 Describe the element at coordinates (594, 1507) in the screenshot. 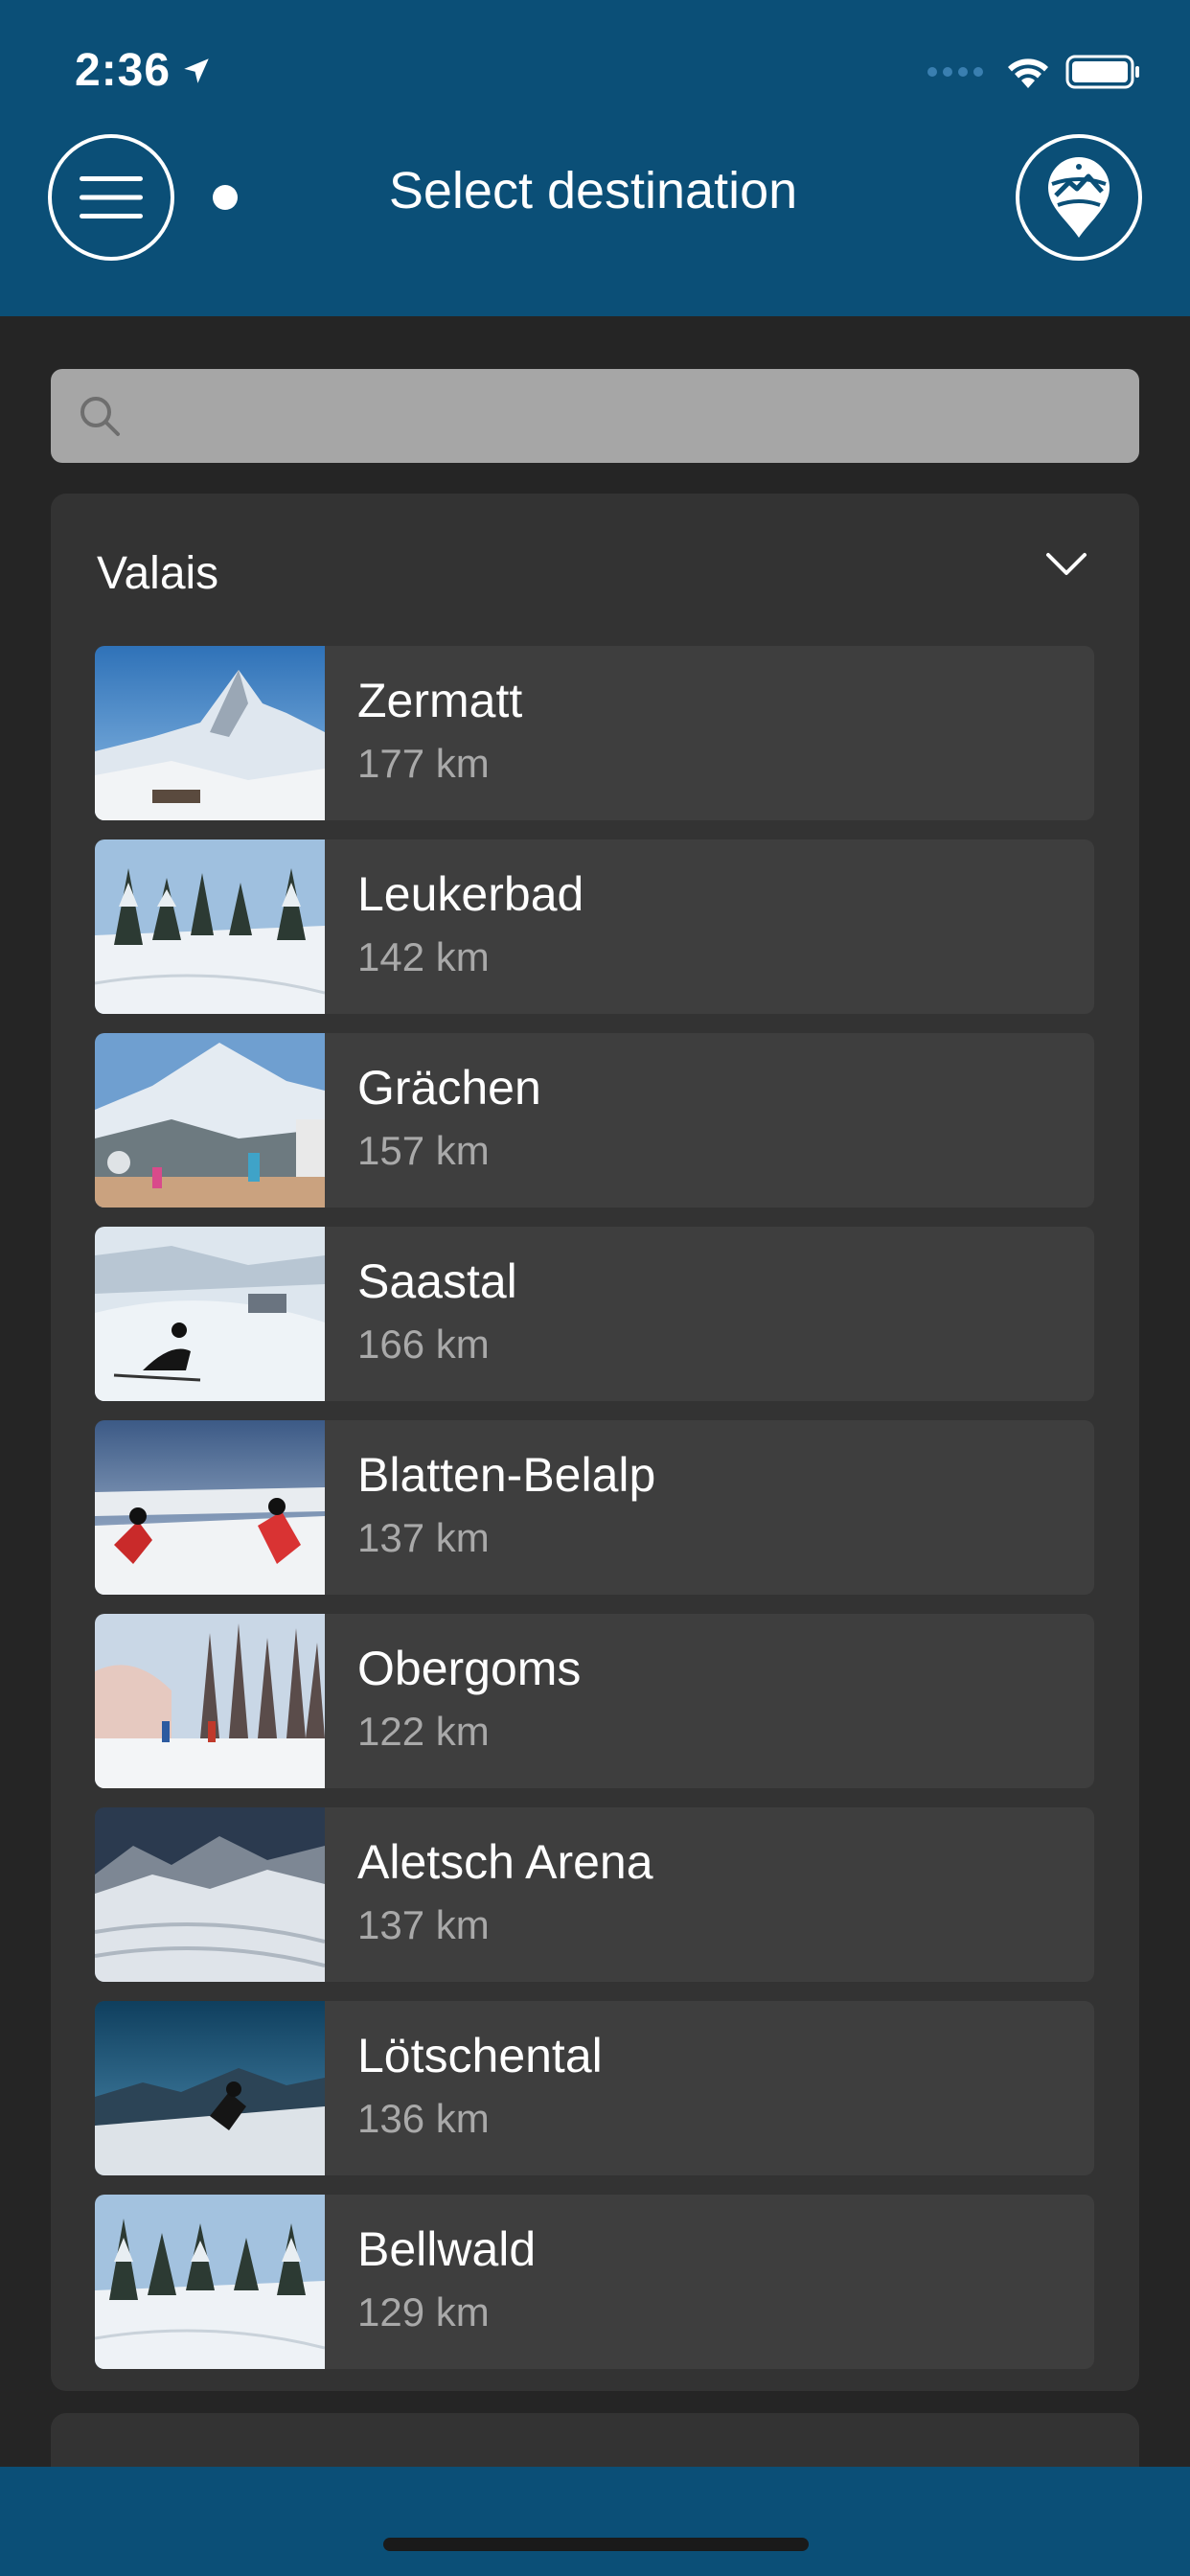

I see `destination-item-blatten-belalp: Blatten-Belalp 137 km` at that location.